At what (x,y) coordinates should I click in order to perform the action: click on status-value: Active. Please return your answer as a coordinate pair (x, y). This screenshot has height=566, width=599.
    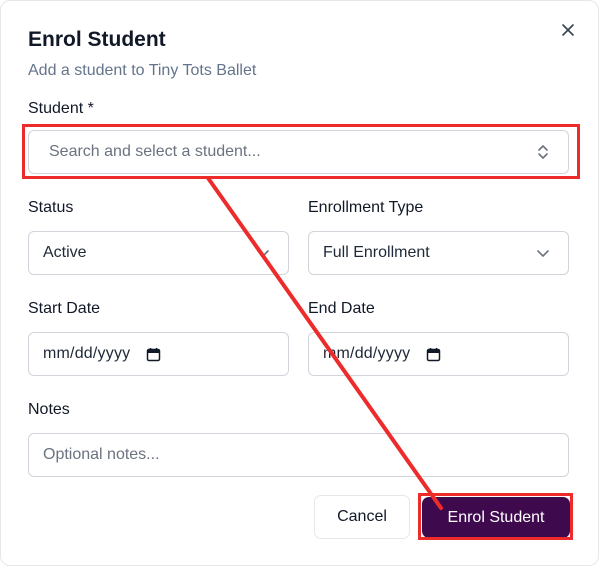
    Looking at the image, I should click on (65, 252).